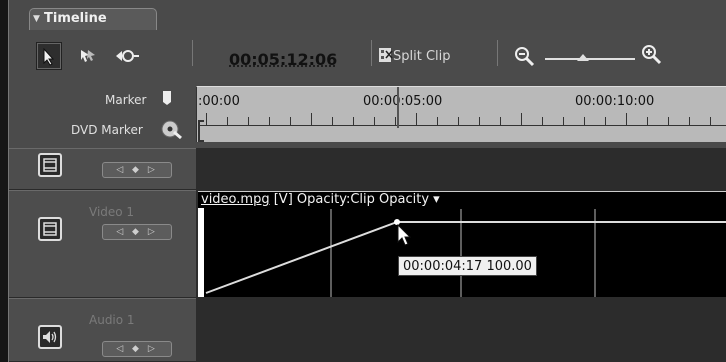 This screenshot has width=726, height=362. What do you see at coordinates (403, 101) in the screenshot?
I see `ruler-timecode: 00:00:05:00` at bounding box center [403, 101].